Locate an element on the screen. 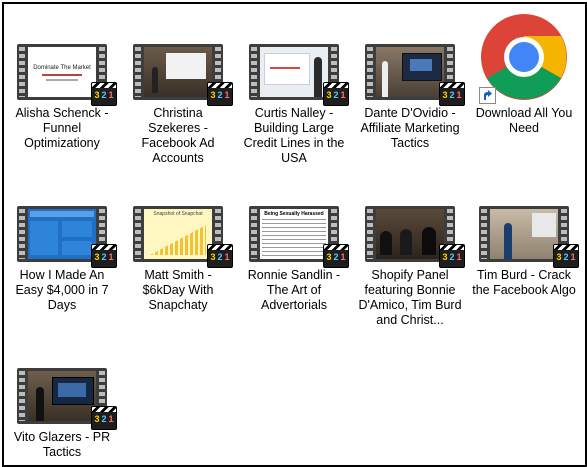 This screenshot has height=467, width=587. video-file-easy-4000: 321 How I Made An Easy $4,000 in 7 Days is located at coordinates (63, 259).